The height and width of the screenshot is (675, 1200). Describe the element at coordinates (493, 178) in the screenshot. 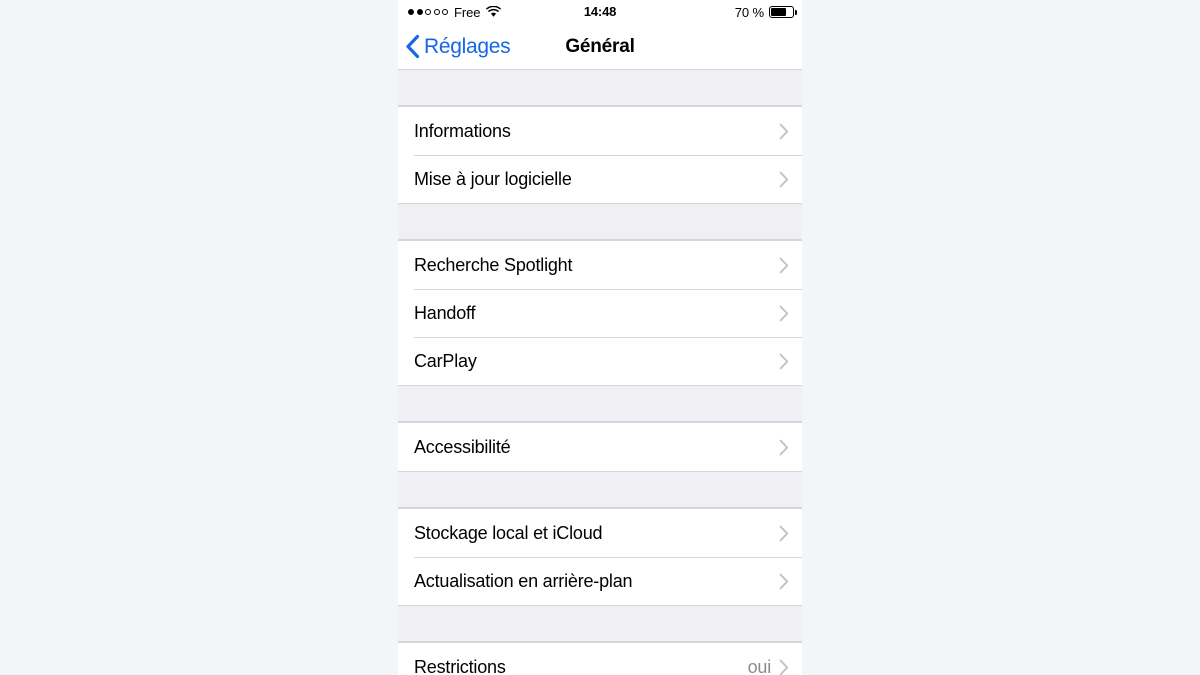

I see `row-label: Mise à jour logicielle` at that location.